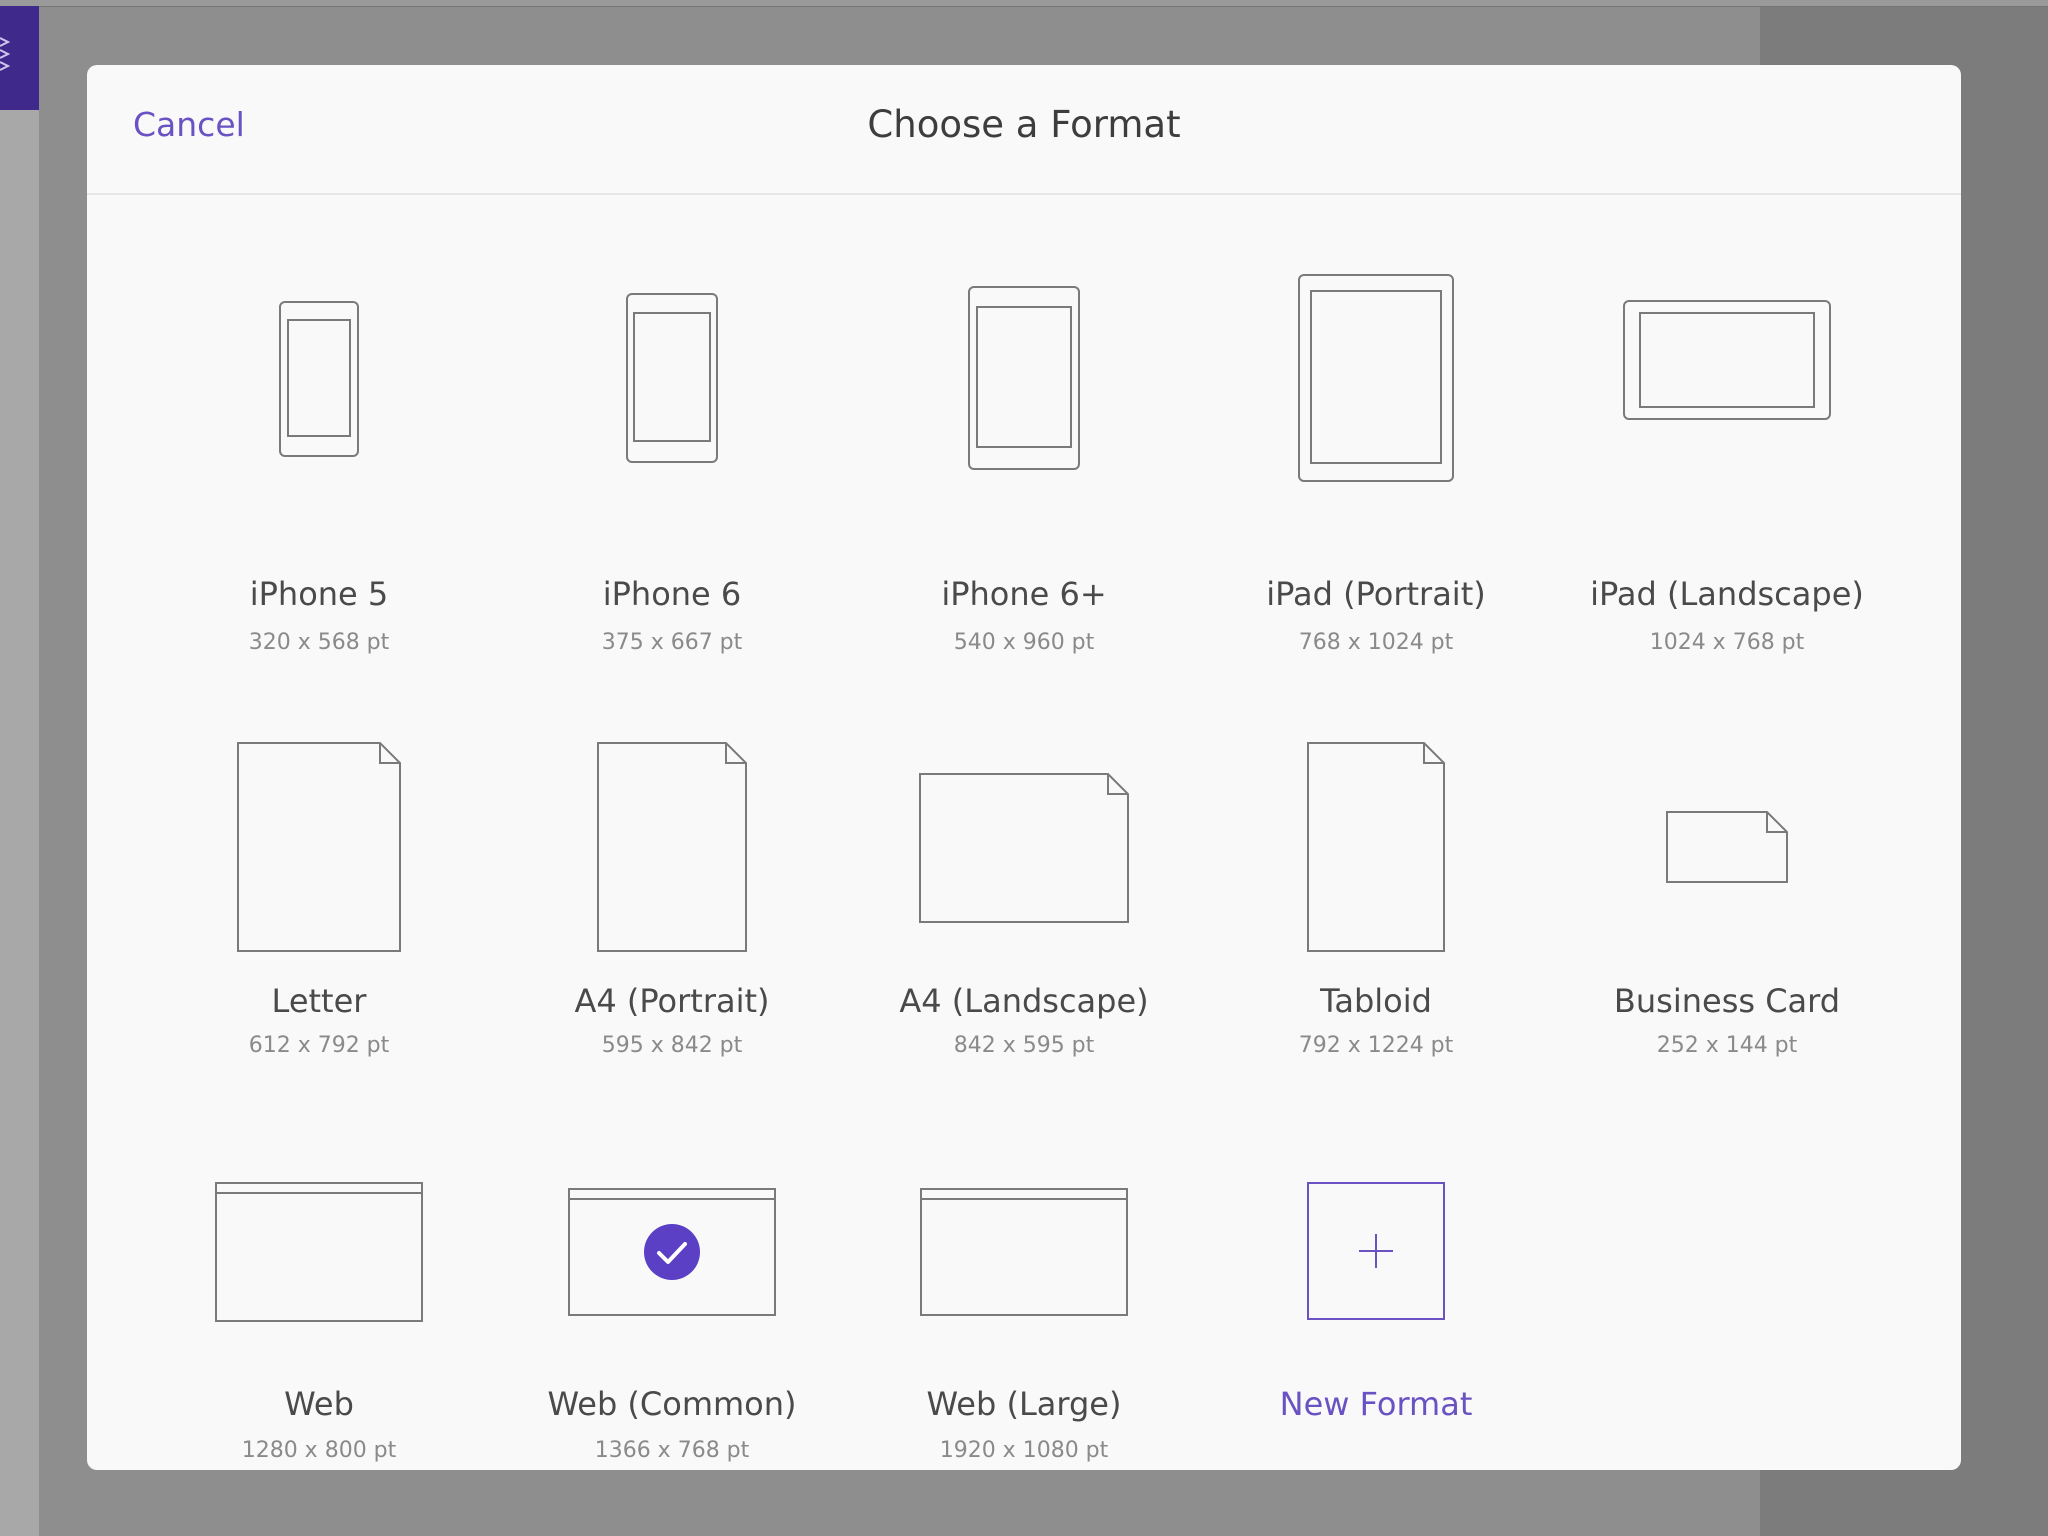  I want to click on format-name: Letter, so click(319, 1001).